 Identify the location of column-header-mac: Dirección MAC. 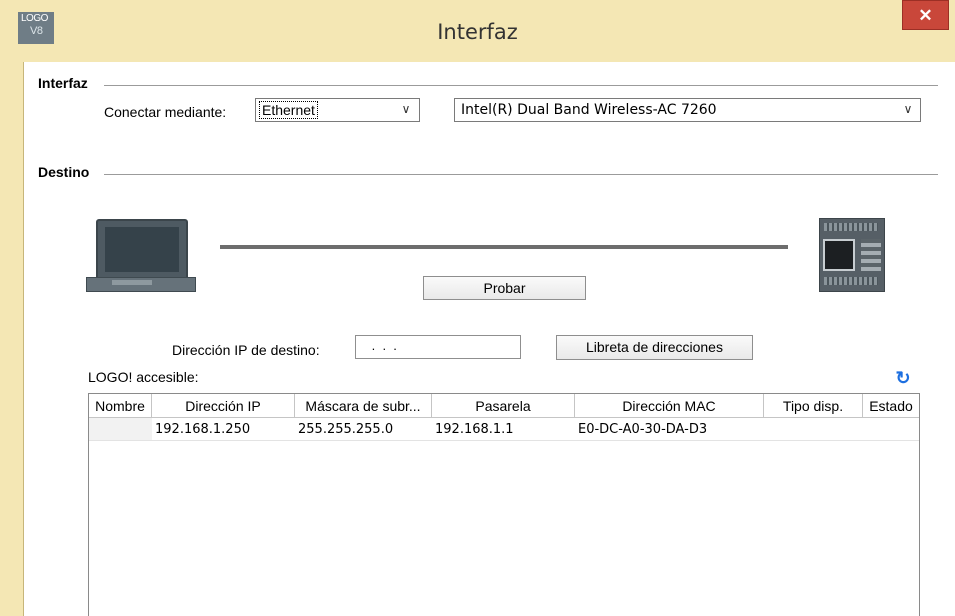
(669, 406).